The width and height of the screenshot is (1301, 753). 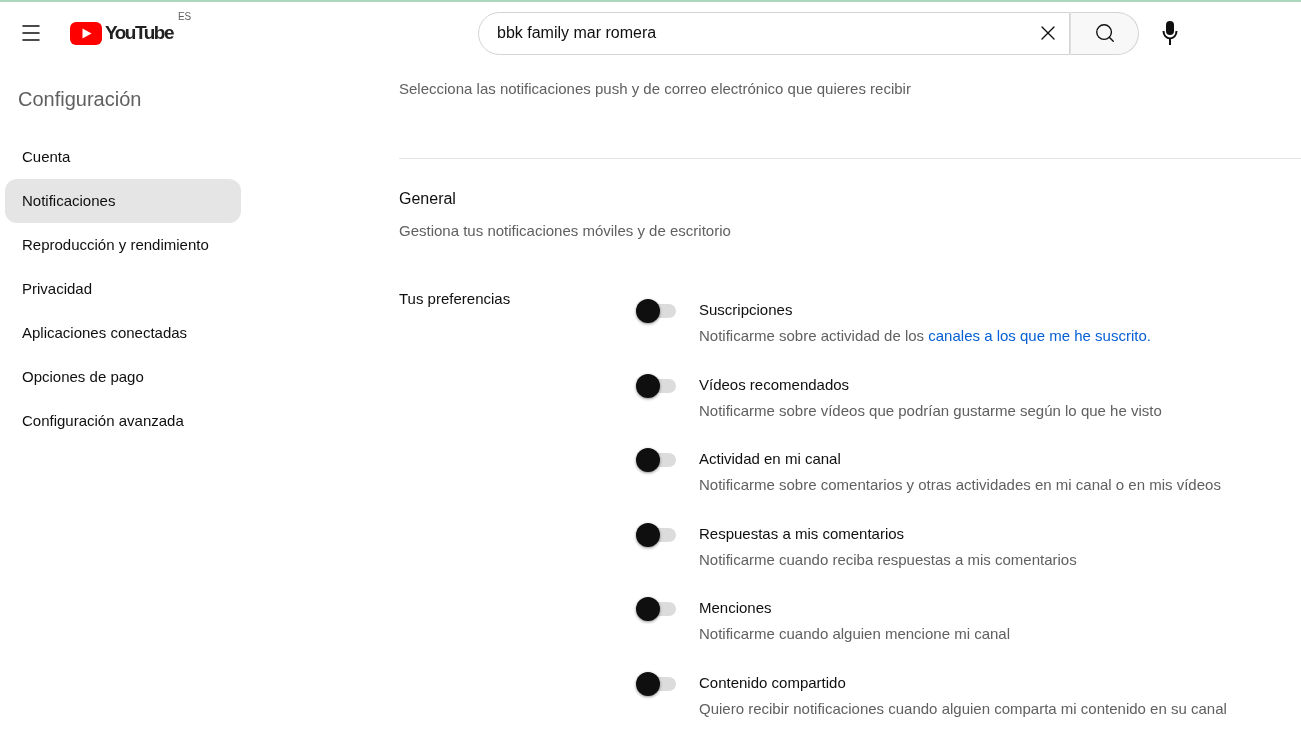 What do you see at coordinates (774, 384) in the screenshot?
I see `option-title: Vídeos recomendados` at bounding box center [774, 384].